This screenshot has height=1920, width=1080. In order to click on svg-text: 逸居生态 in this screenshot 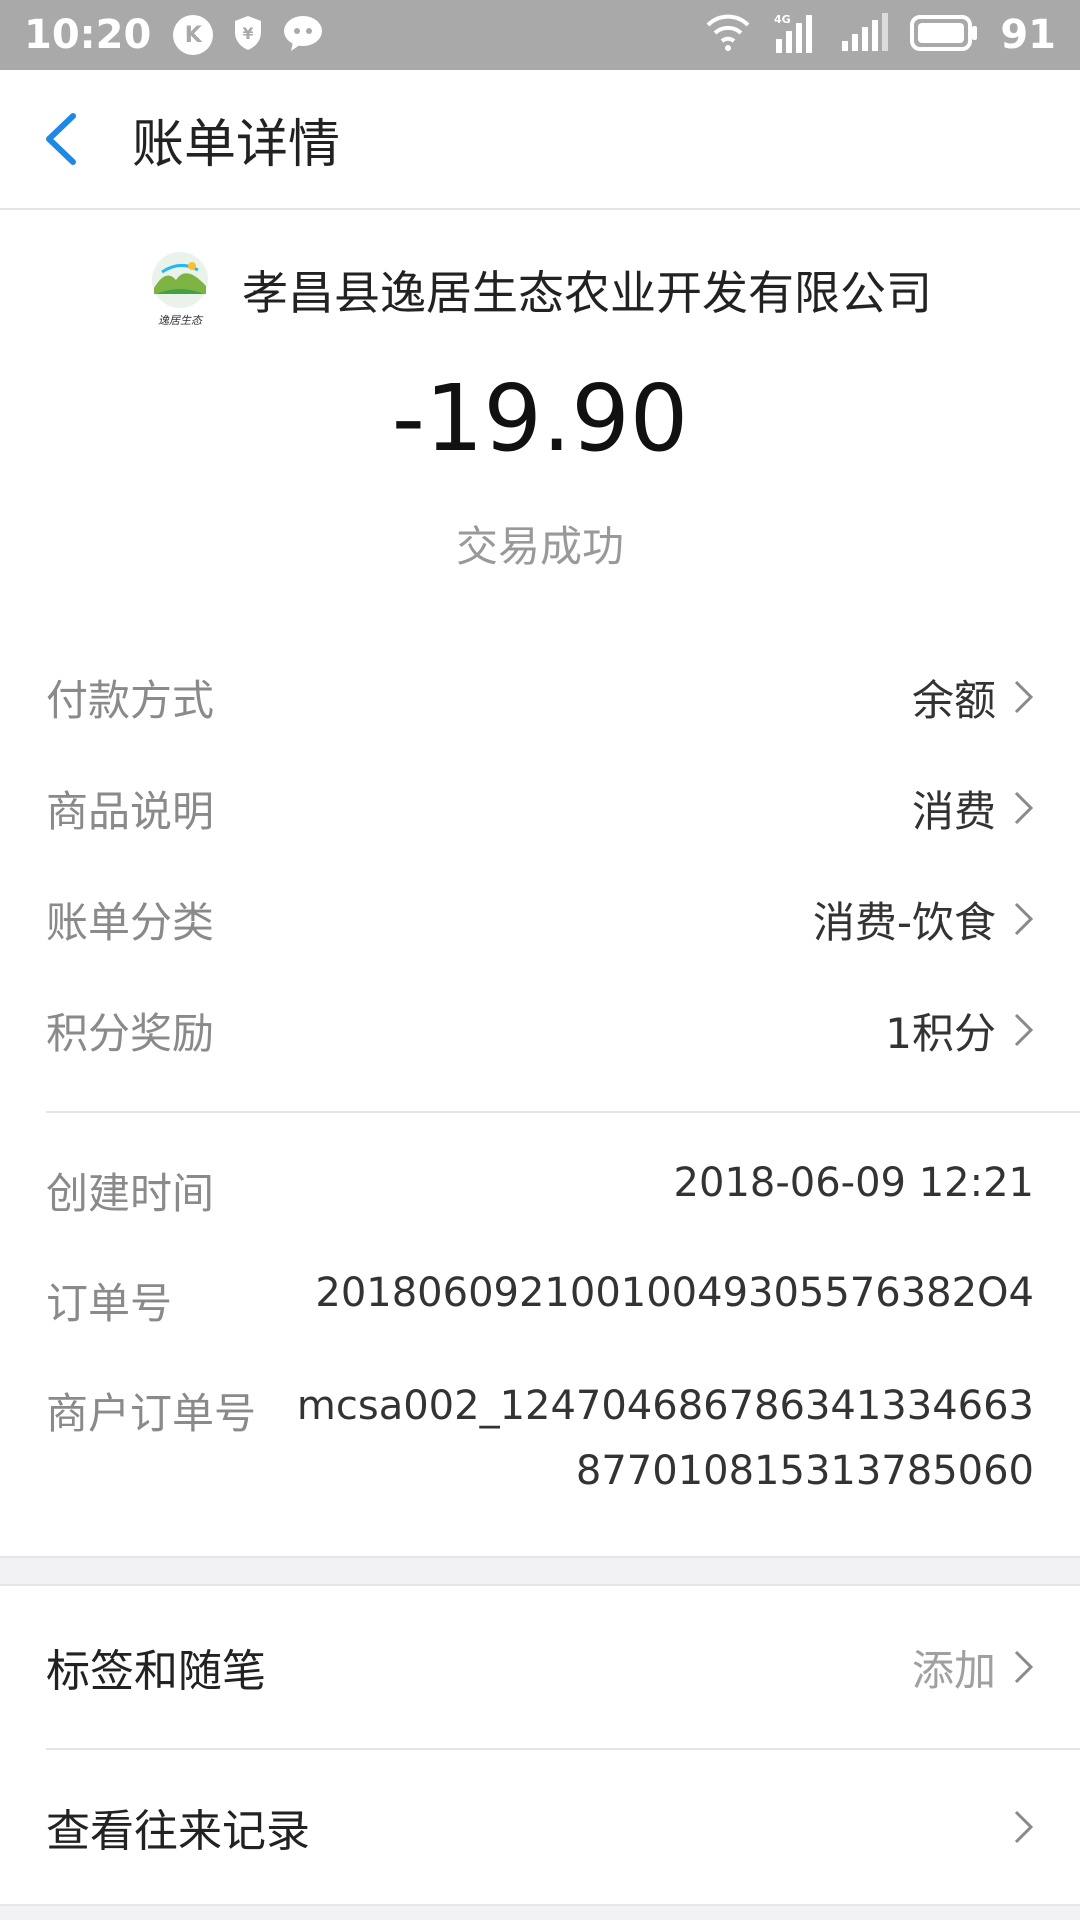, I will do `click(181, 320)`.